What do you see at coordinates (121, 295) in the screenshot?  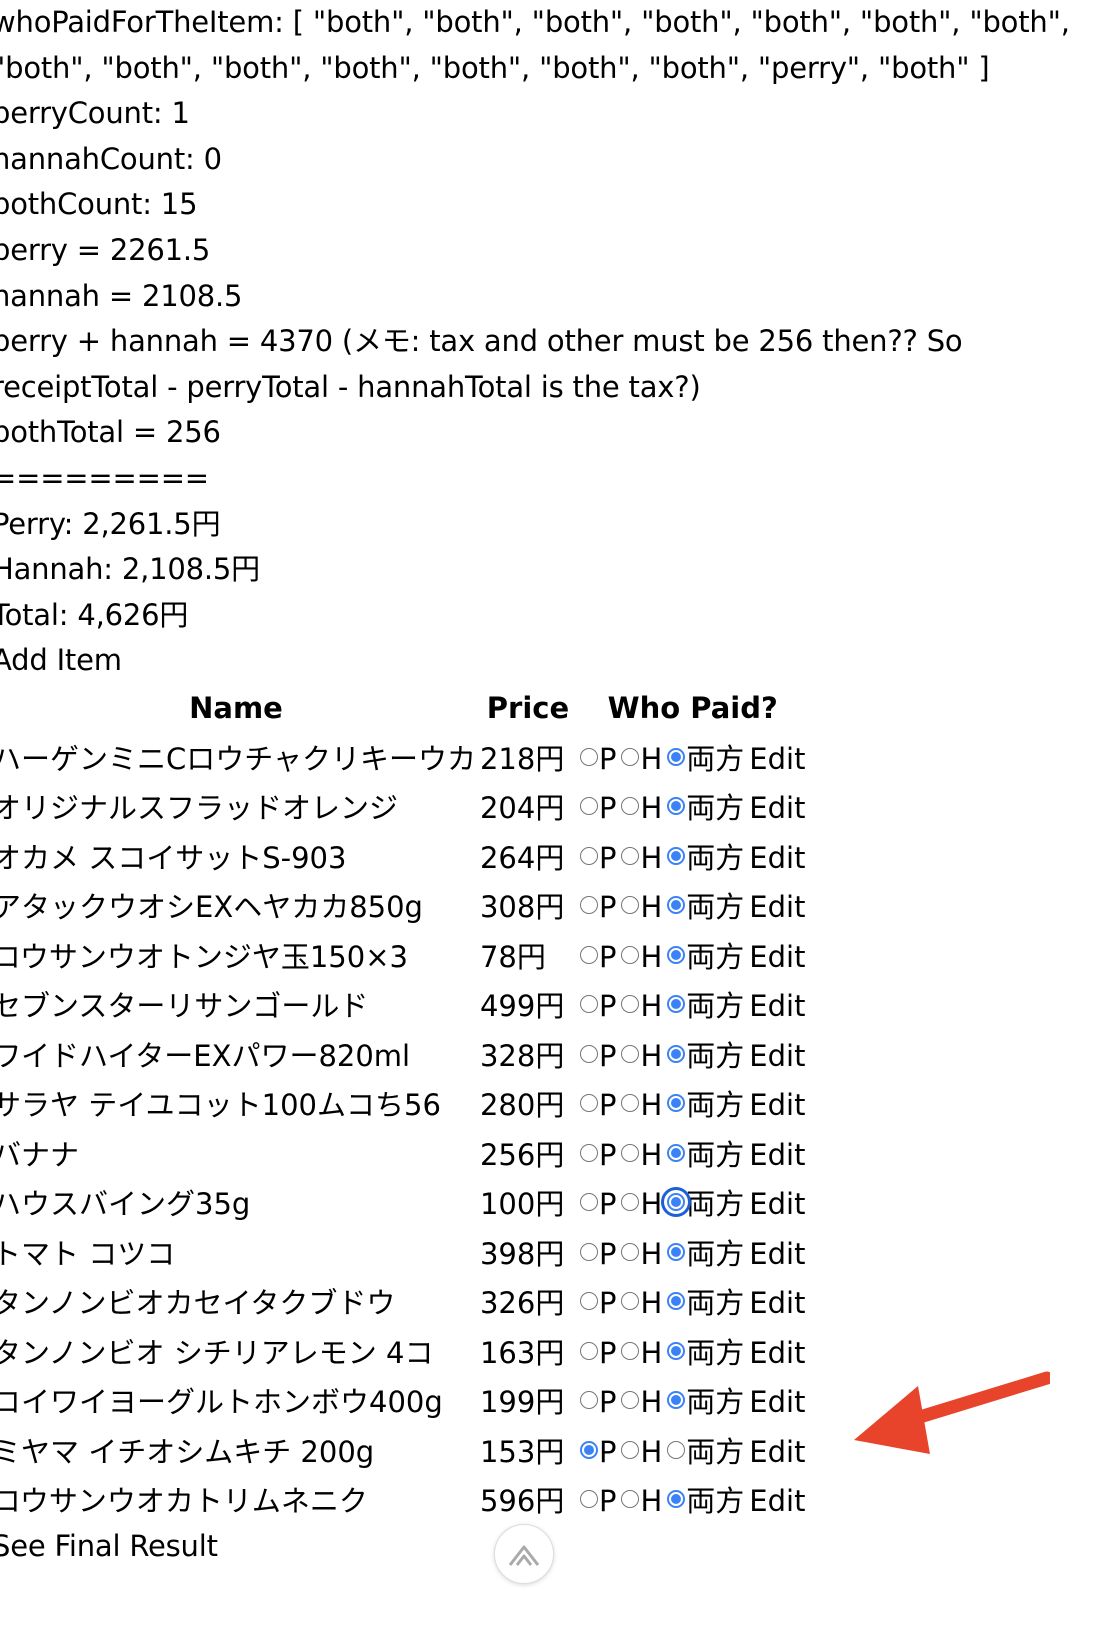 I see `debug-hannah-total: hannah = 2108.5` at bounding box center [121, 295].